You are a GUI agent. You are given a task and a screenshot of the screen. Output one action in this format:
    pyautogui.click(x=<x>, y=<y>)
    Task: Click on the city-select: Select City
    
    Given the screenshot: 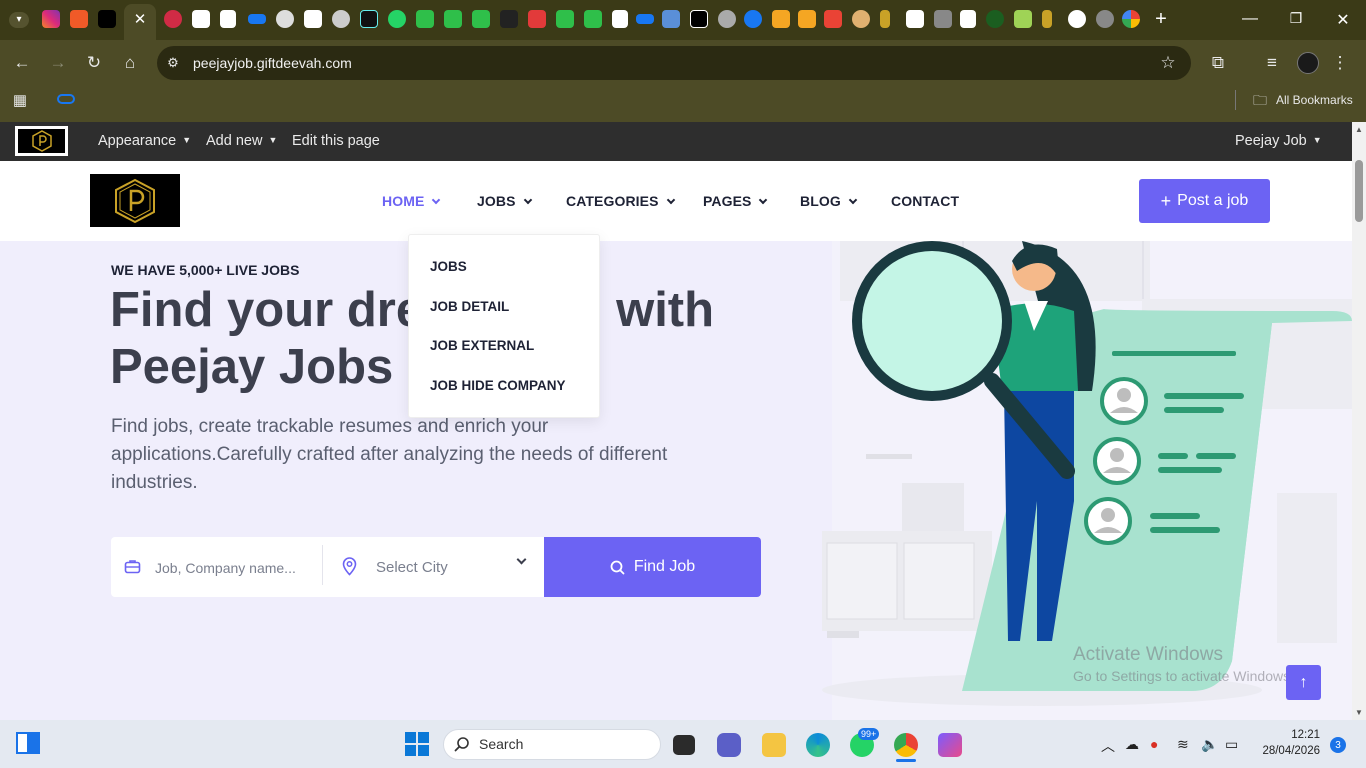 What is the action you would take?
    pyautogui.click(x=412, y=567)
    